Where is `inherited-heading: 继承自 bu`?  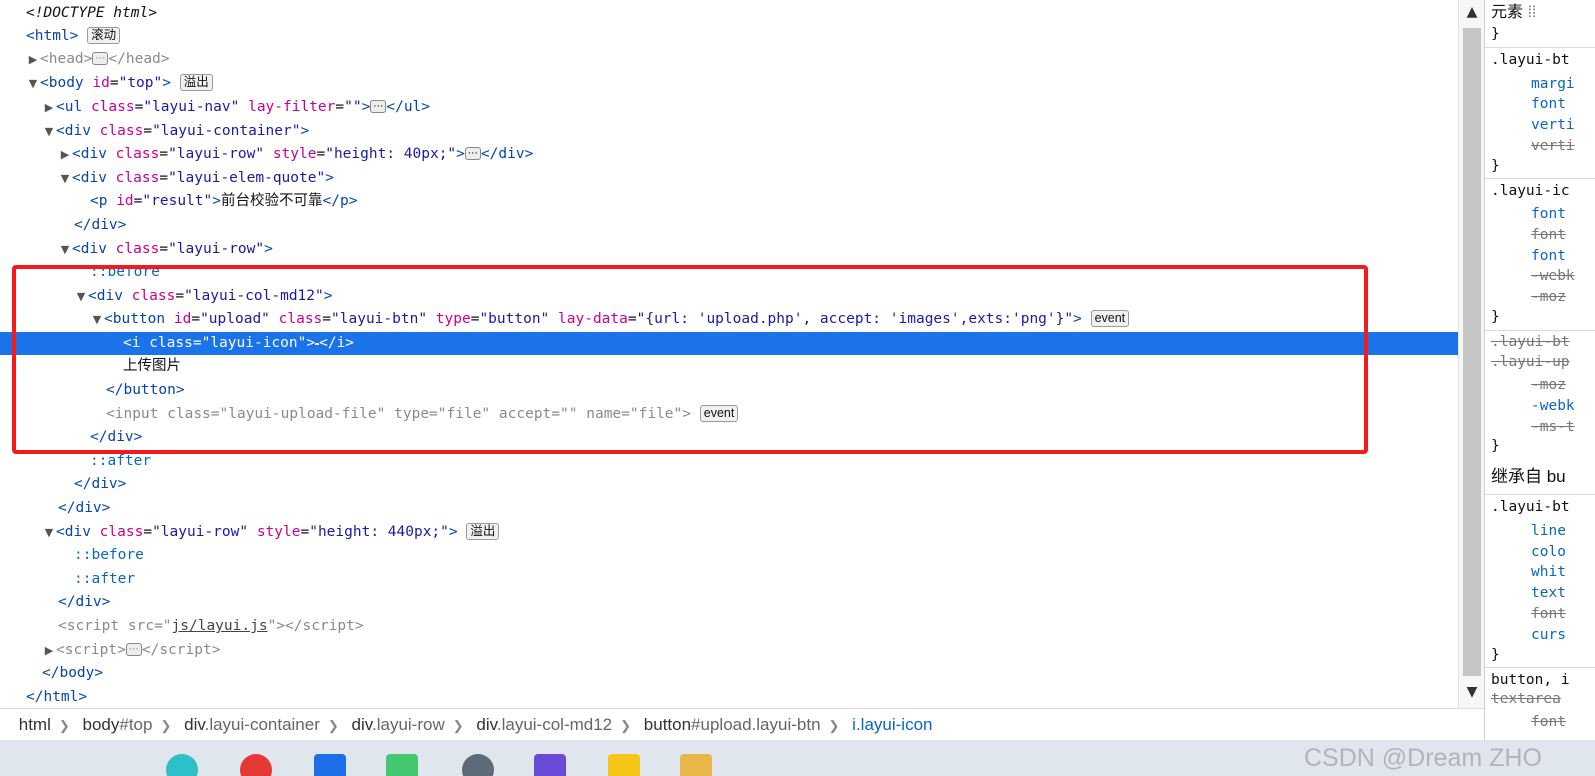
inherited-heading: 继承自 bu is located at coordinates (1528, 476).